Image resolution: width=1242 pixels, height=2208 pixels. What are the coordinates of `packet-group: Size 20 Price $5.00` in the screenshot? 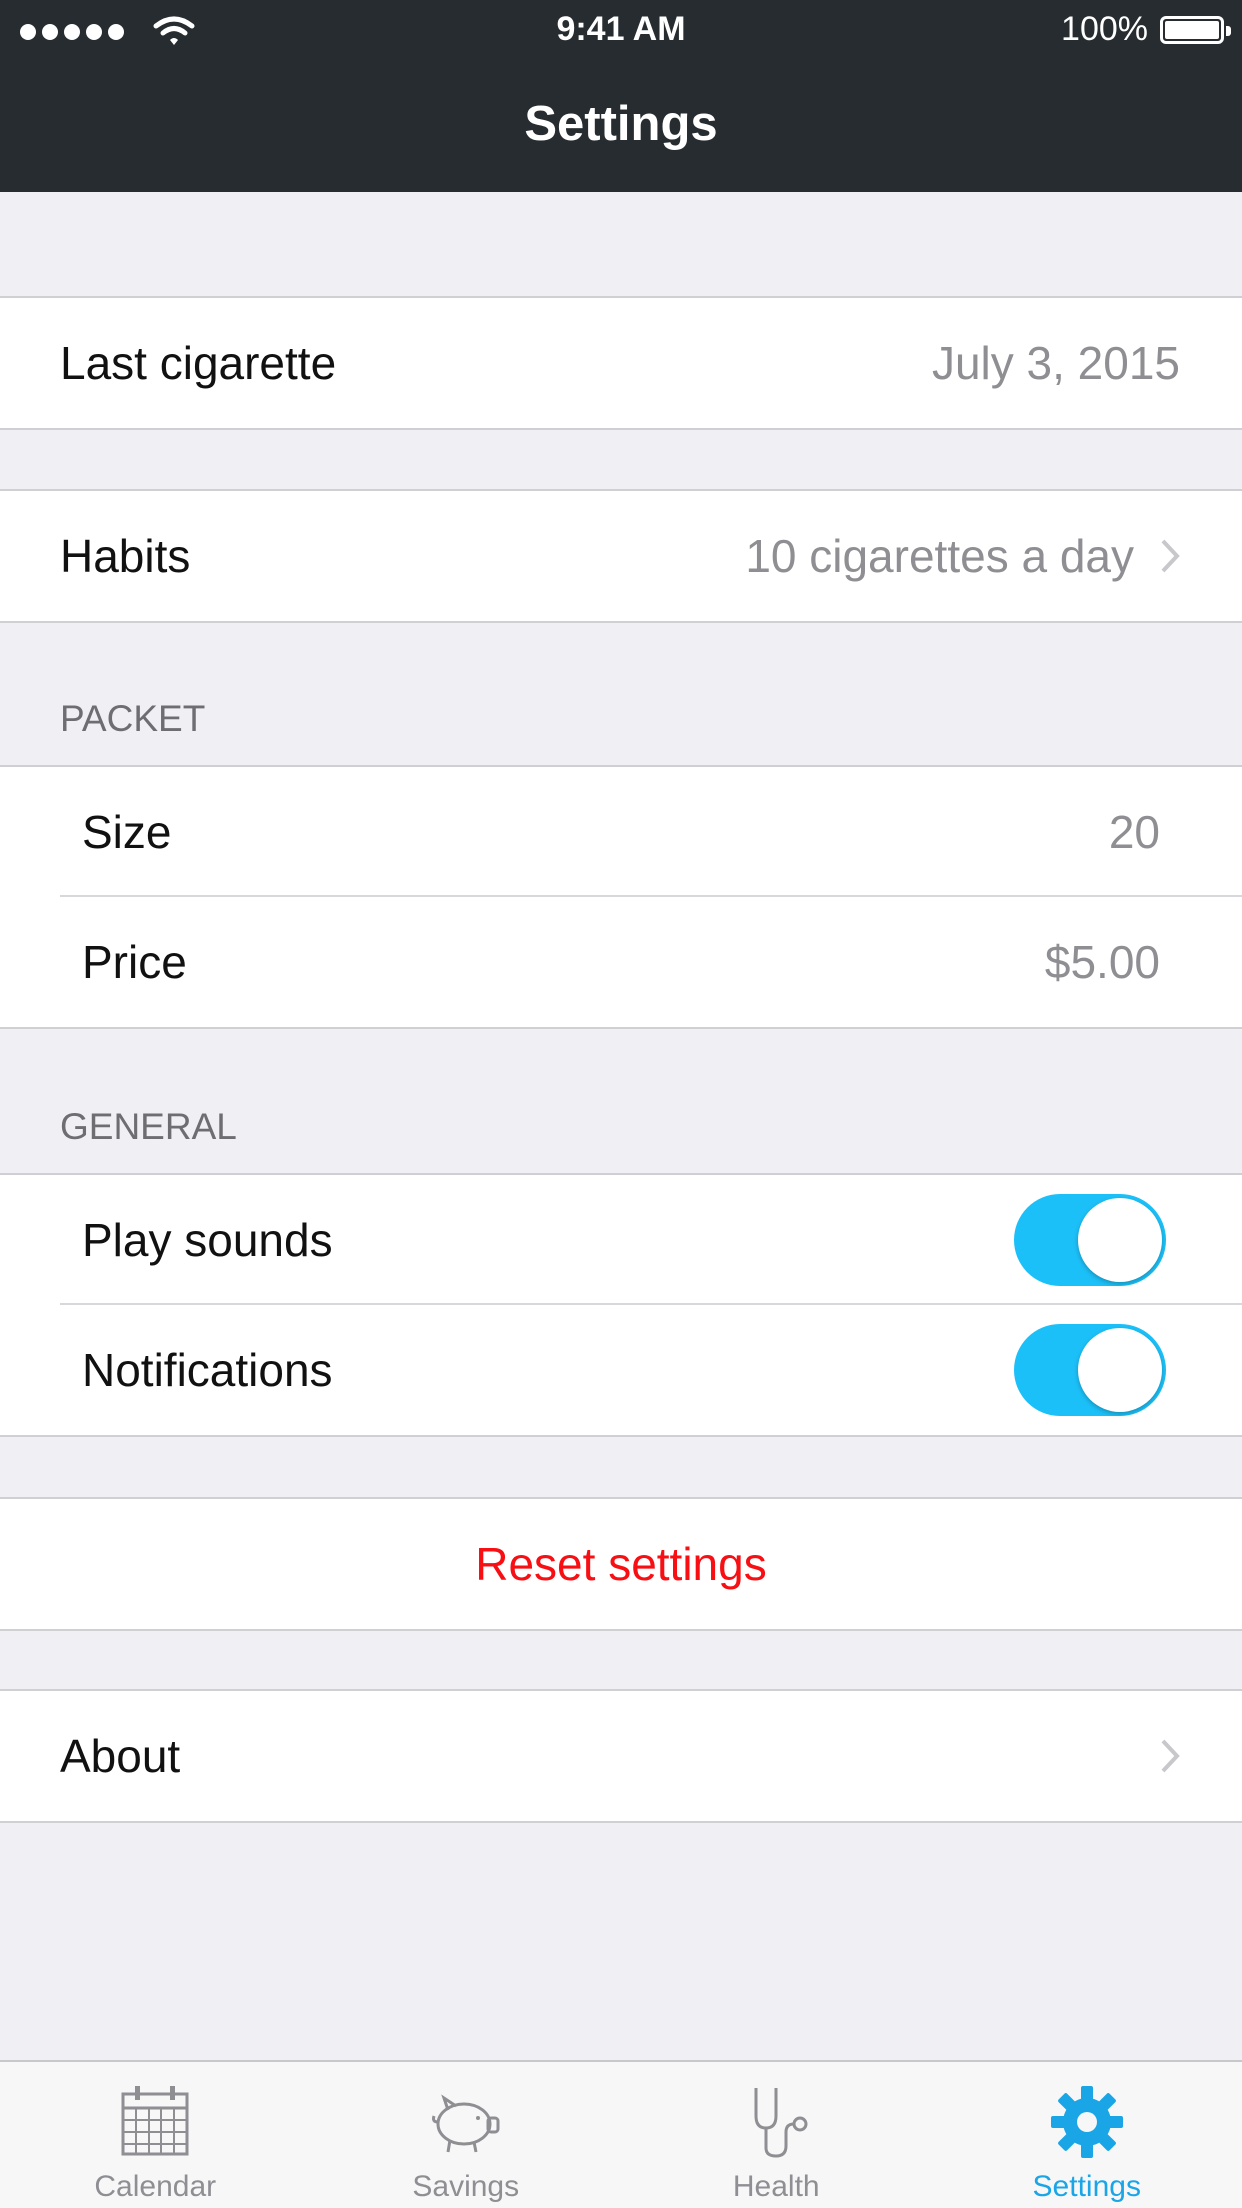 It's located at (621, 897).